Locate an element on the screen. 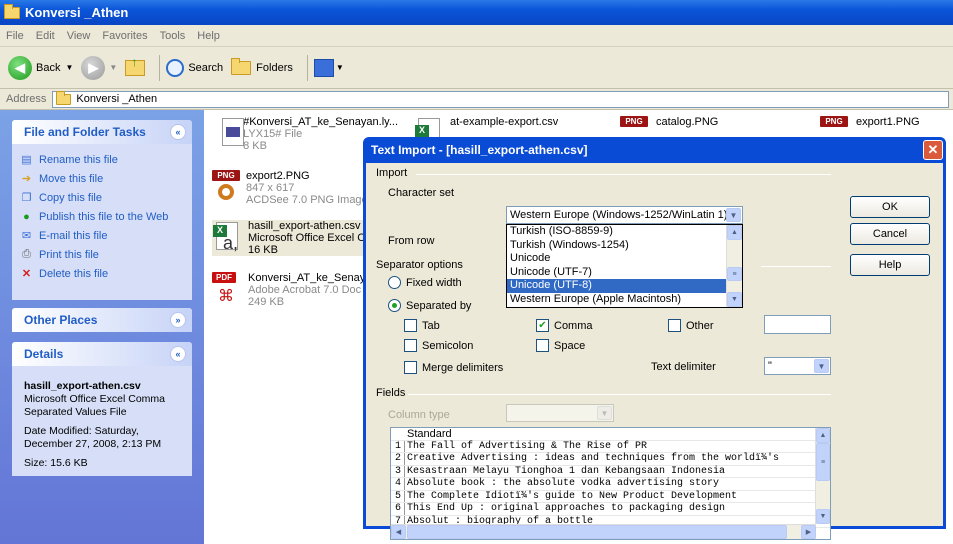  globe-icon: ● is located at coordinates (26, 216).